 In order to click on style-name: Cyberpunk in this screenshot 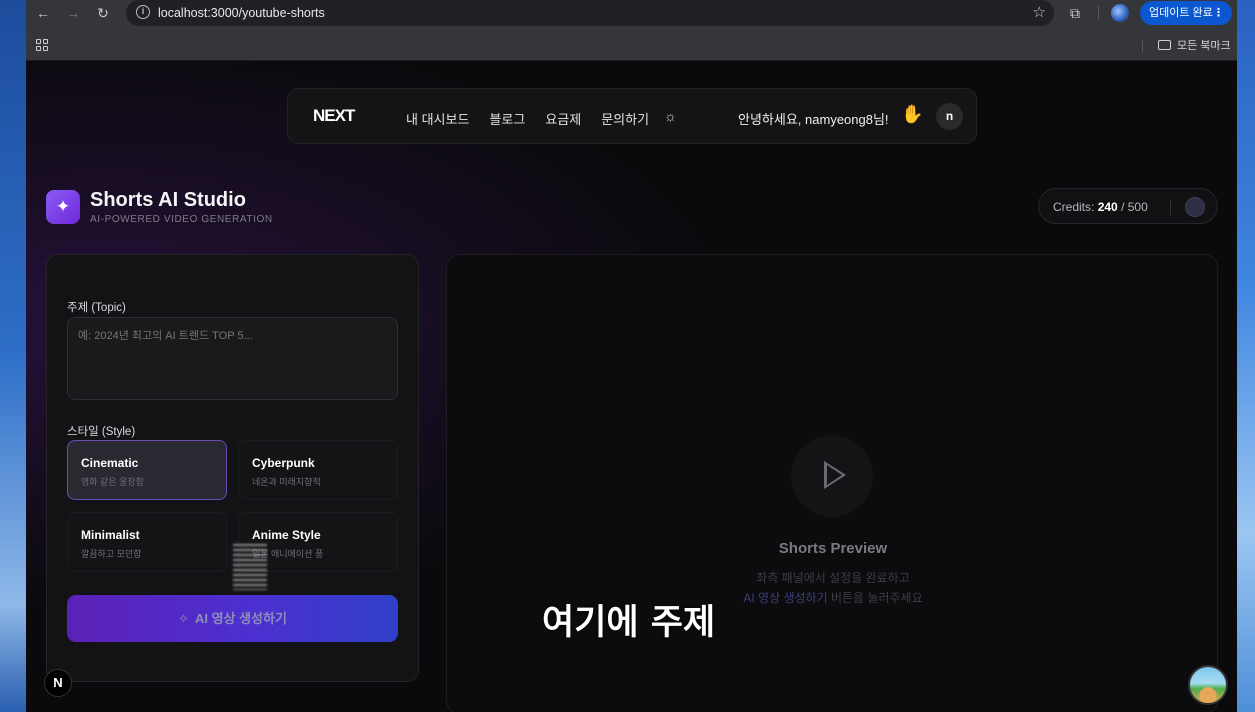, I will do `click(283, 463)`.